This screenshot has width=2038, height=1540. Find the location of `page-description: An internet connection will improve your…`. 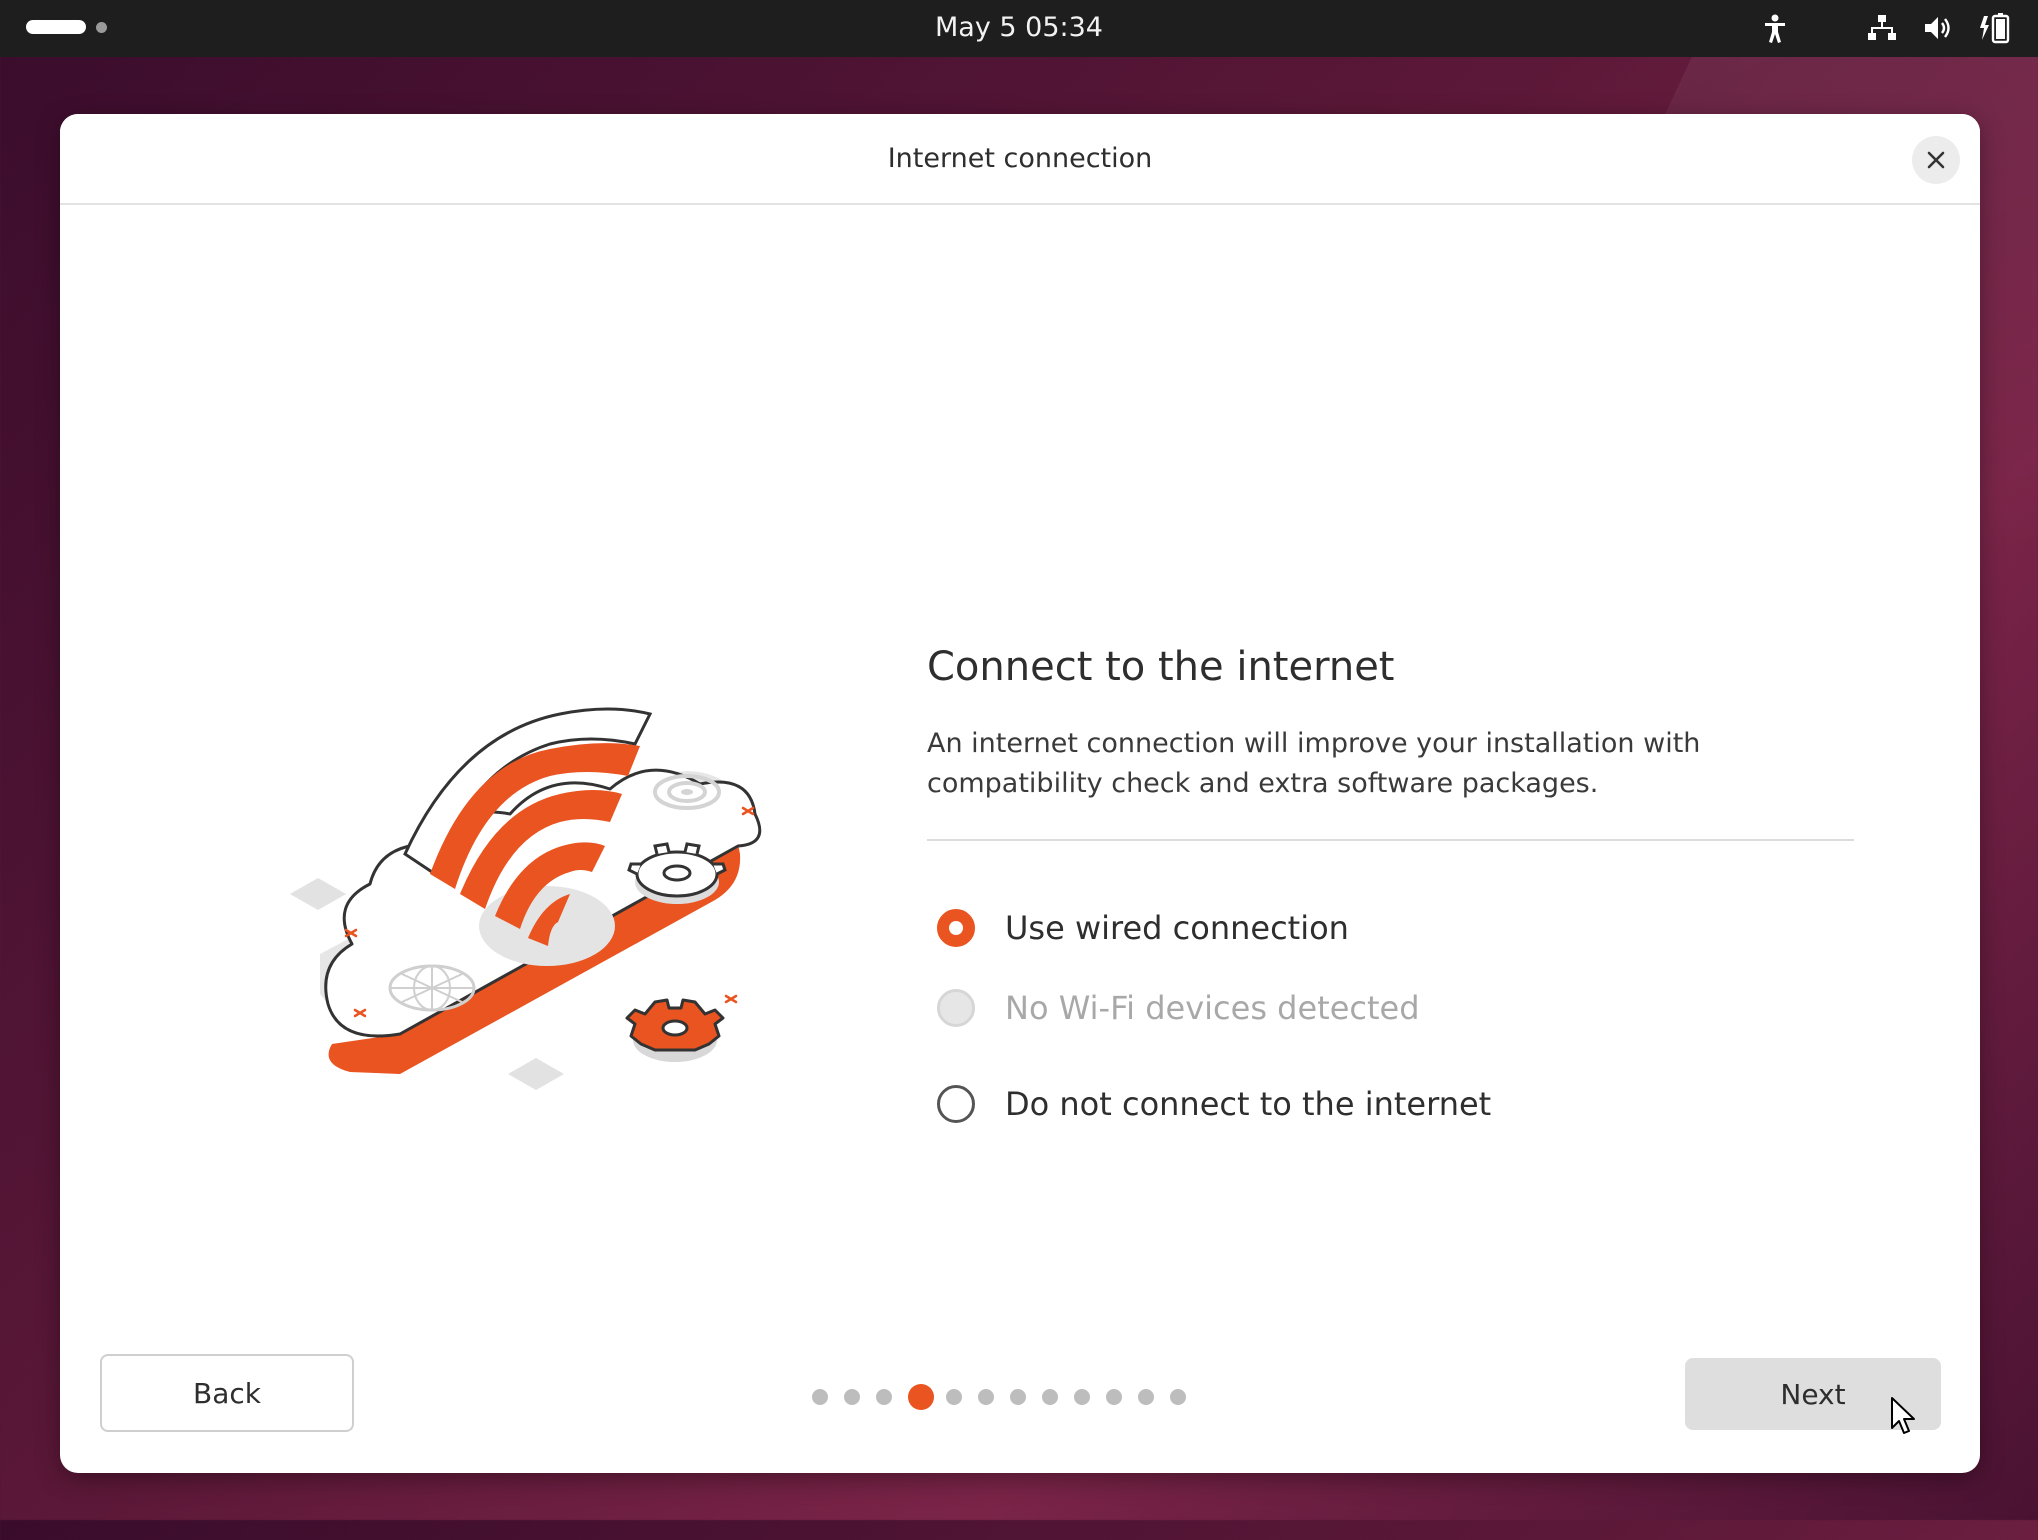

page-description: An internet connection will improve your… is located at coordinates (1314, 763).